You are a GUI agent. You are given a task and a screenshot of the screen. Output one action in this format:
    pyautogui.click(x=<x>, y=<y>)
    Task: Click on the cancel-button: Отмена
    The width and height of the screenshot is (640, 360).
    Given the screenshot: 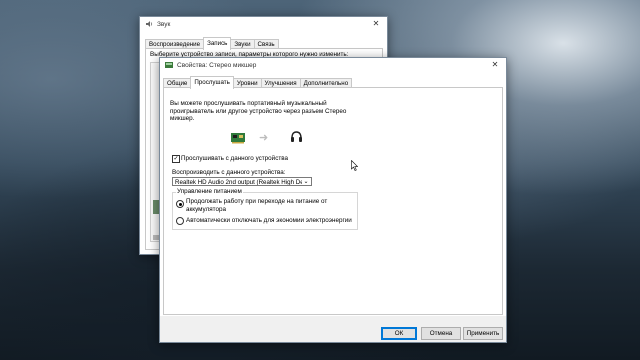 What is the action you would take?
    pyautogui.click(x=441, y=333)
    